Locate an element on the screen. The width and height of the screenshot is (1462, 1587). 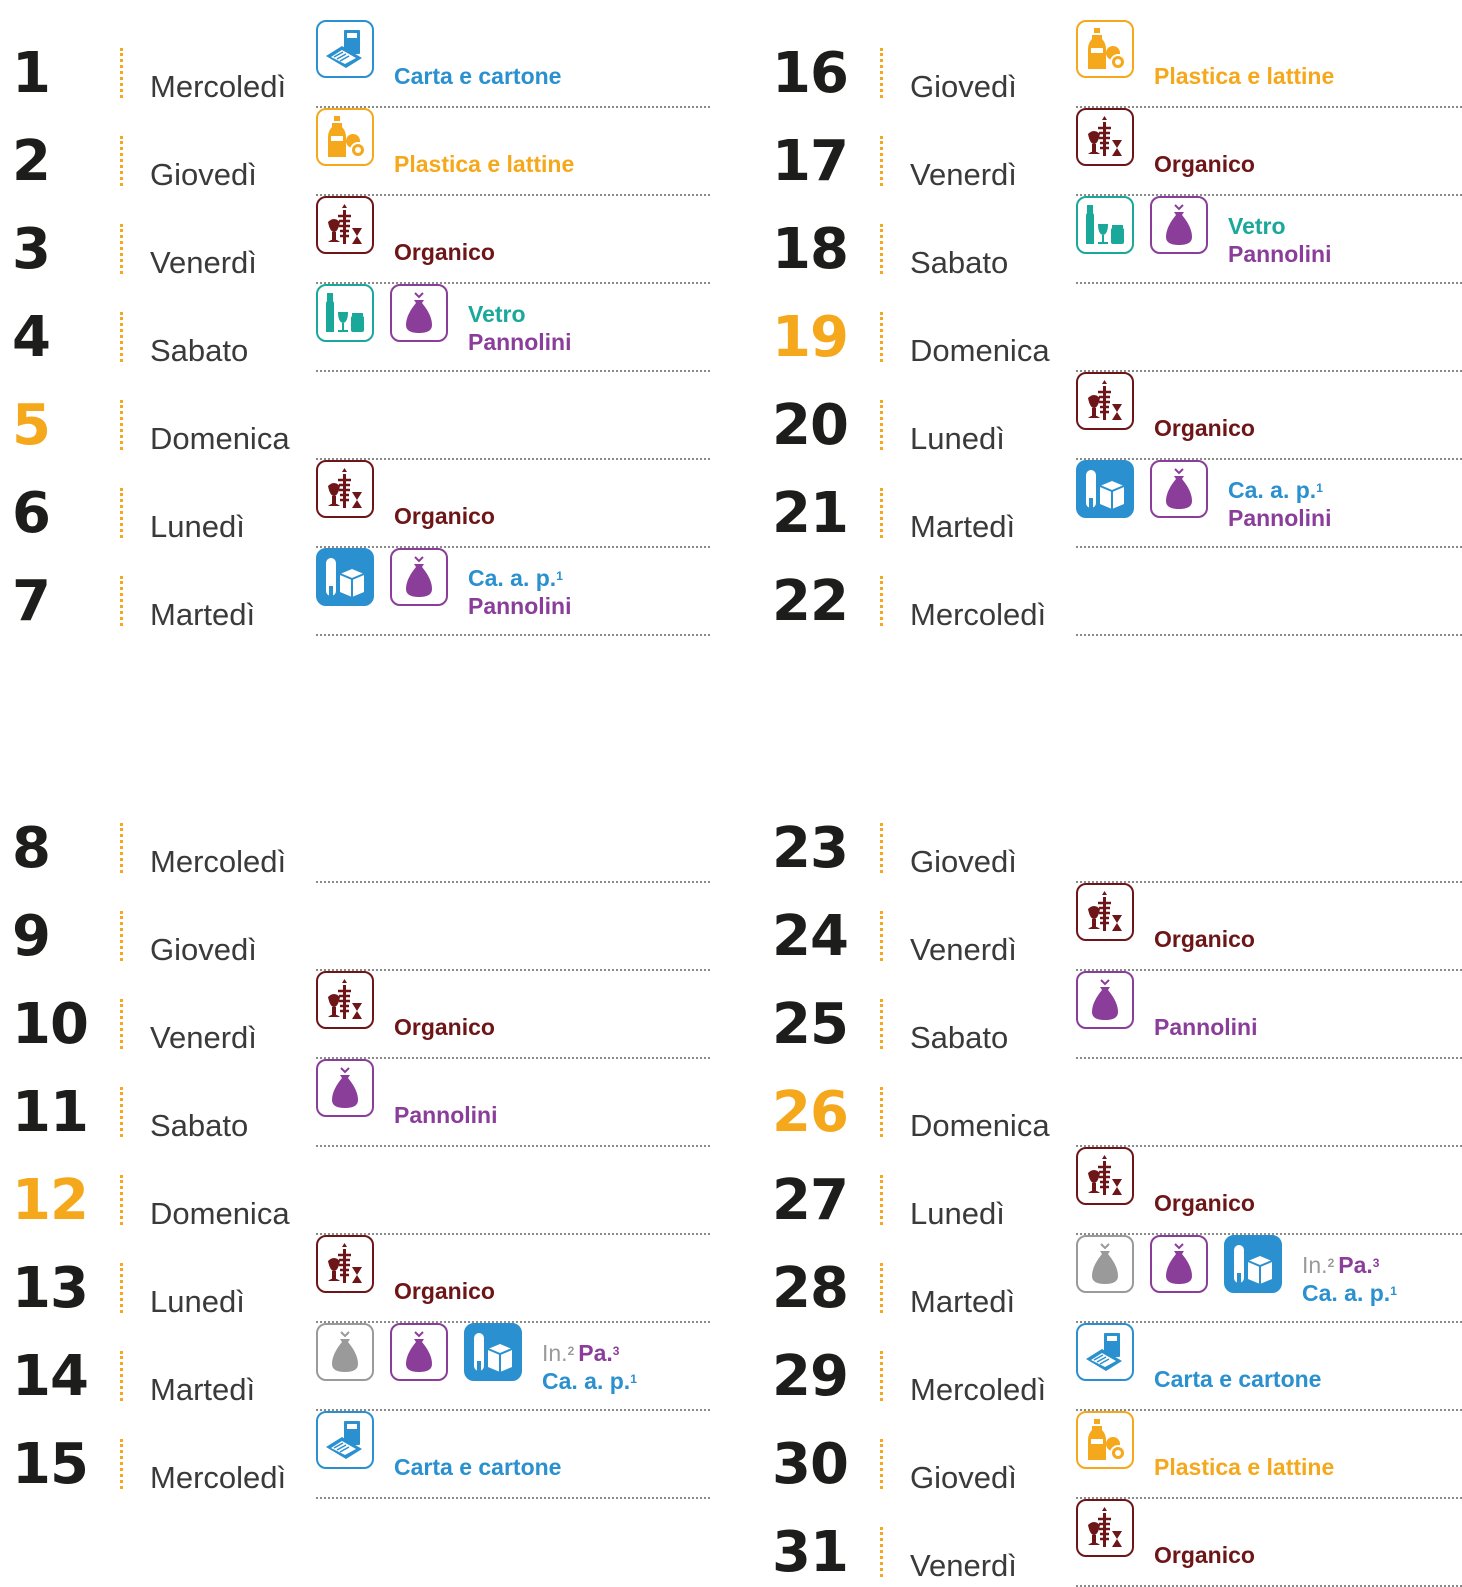
day-number: 14 is located at coordinates (50, 1376).